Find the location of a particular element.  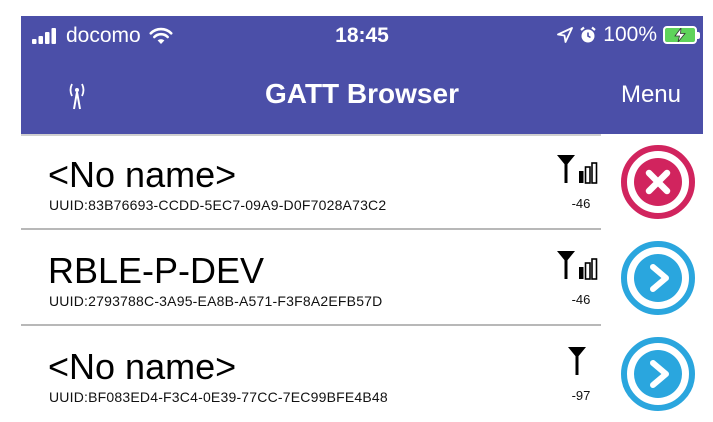

left-margin is located at coordinates (10, 209).